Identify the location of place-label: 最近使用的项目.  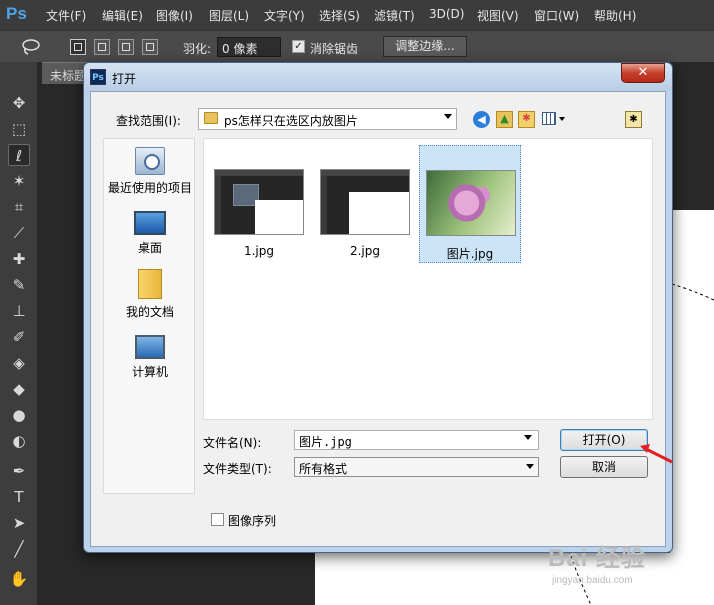
(149, 188).